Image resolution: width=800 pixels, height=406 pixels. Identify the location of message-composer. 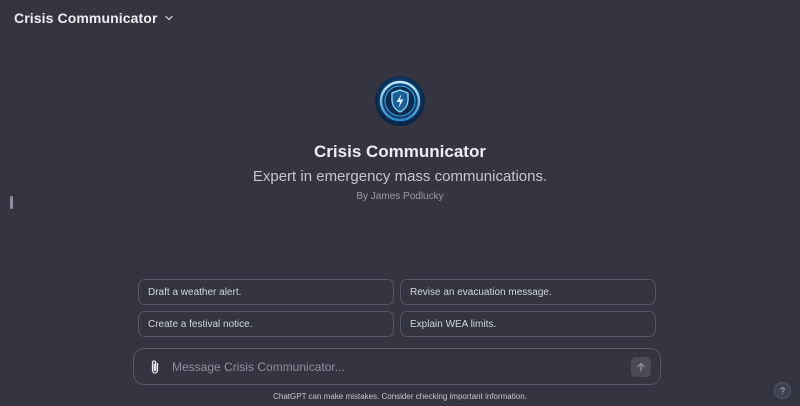
(397, 366).